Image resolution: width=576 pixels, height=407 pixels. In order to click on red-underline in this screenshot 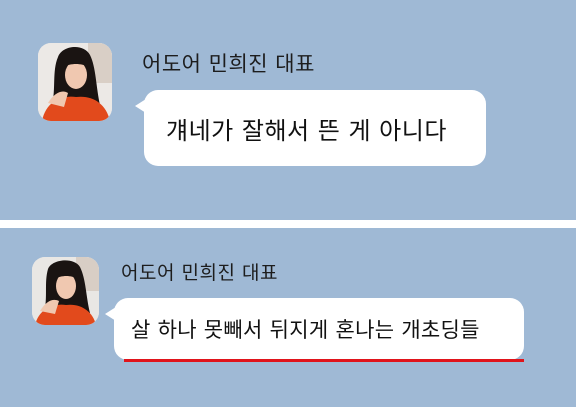, I will do `click(324, 360)`.